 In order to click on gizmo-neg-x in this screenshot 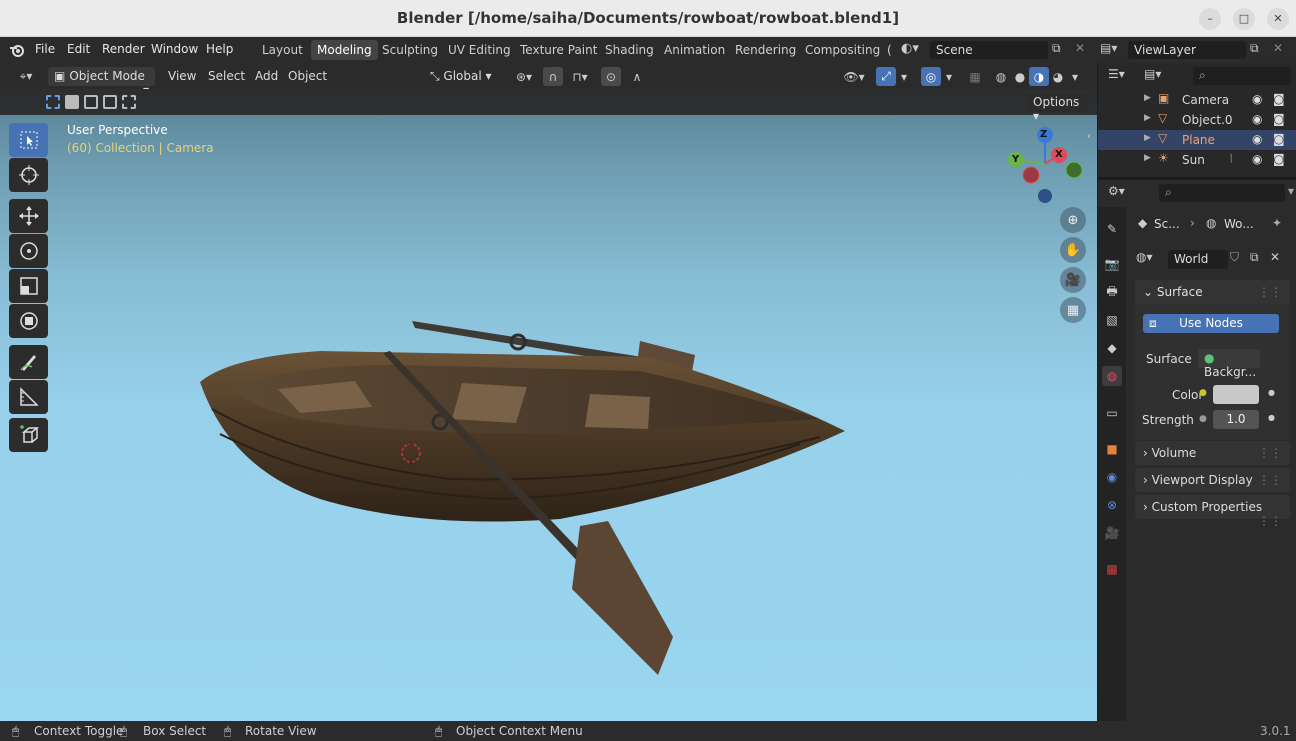, I will do `click(1031, 175)`.